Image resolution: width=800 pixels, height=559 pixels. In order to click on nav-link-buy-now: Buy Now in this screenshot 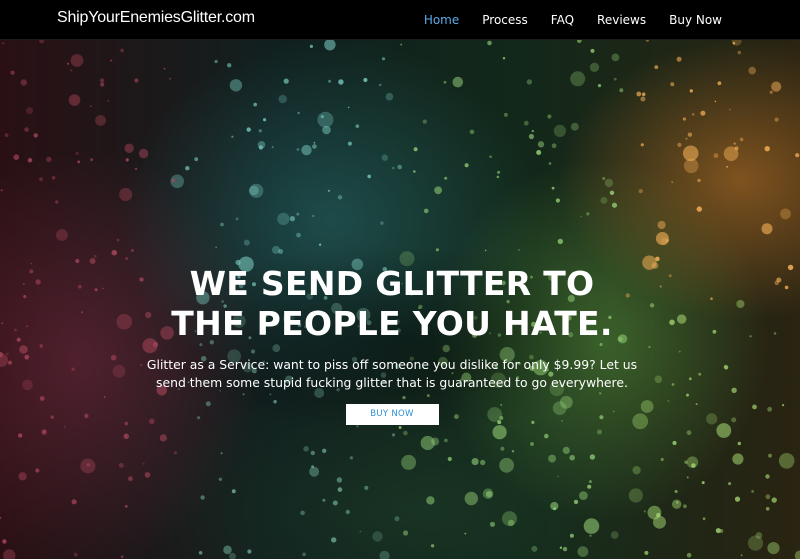, I will do `click(695, 20)`.